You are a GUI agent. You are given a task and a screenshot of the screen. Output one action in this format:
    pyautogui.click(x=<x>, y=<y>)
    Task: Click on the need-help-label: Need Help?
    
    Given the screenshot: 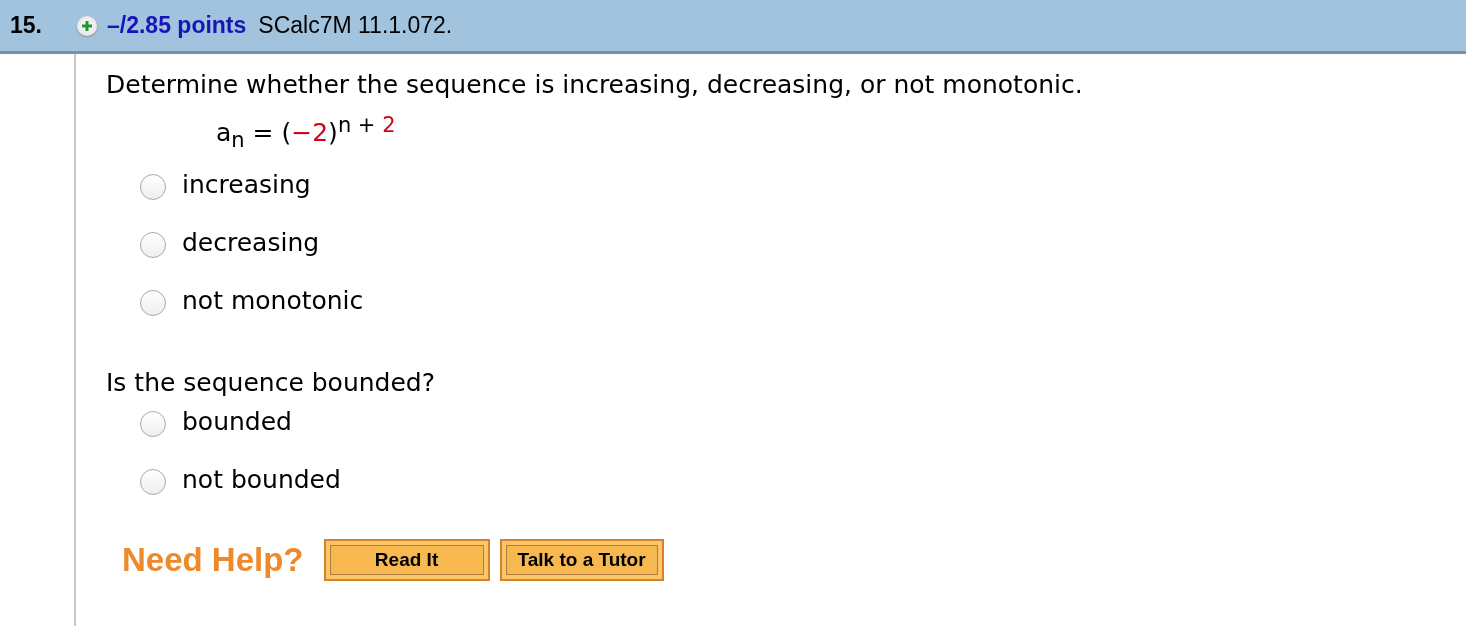 What is the action you would take?
    pyautogui.click(x=213, y=560)
    